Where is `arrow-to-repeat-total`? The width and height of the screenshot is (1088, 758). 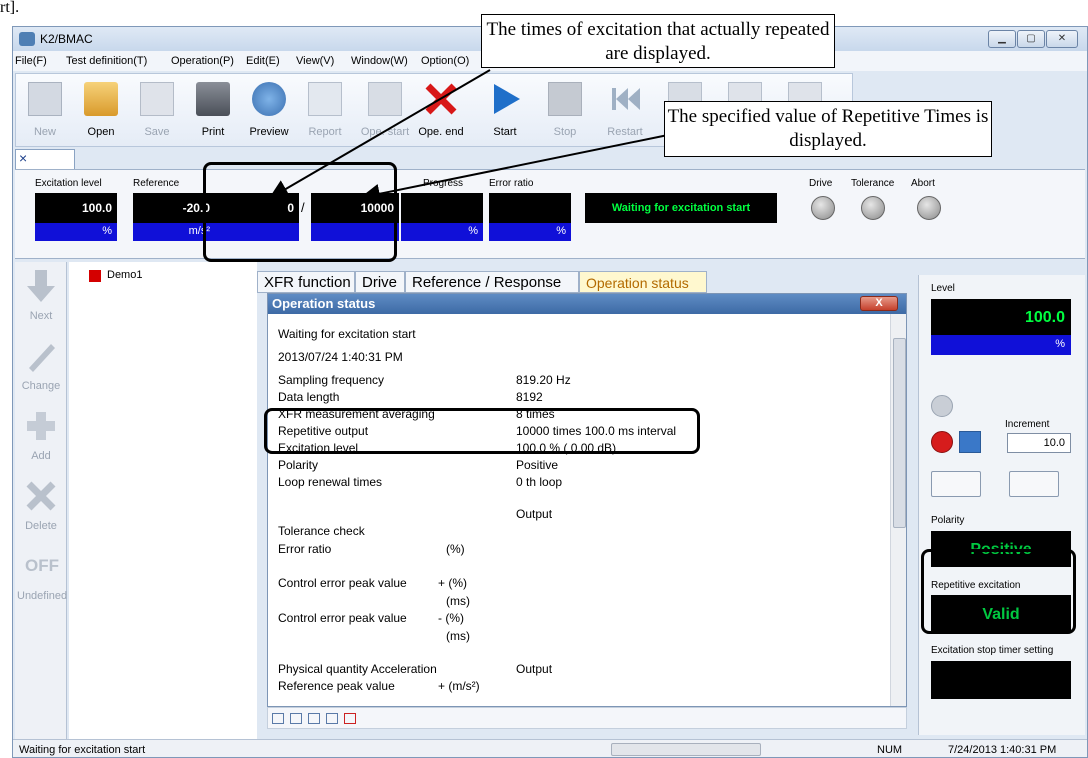 arrow-to-repeat-total is located at coordinates (514, 169).